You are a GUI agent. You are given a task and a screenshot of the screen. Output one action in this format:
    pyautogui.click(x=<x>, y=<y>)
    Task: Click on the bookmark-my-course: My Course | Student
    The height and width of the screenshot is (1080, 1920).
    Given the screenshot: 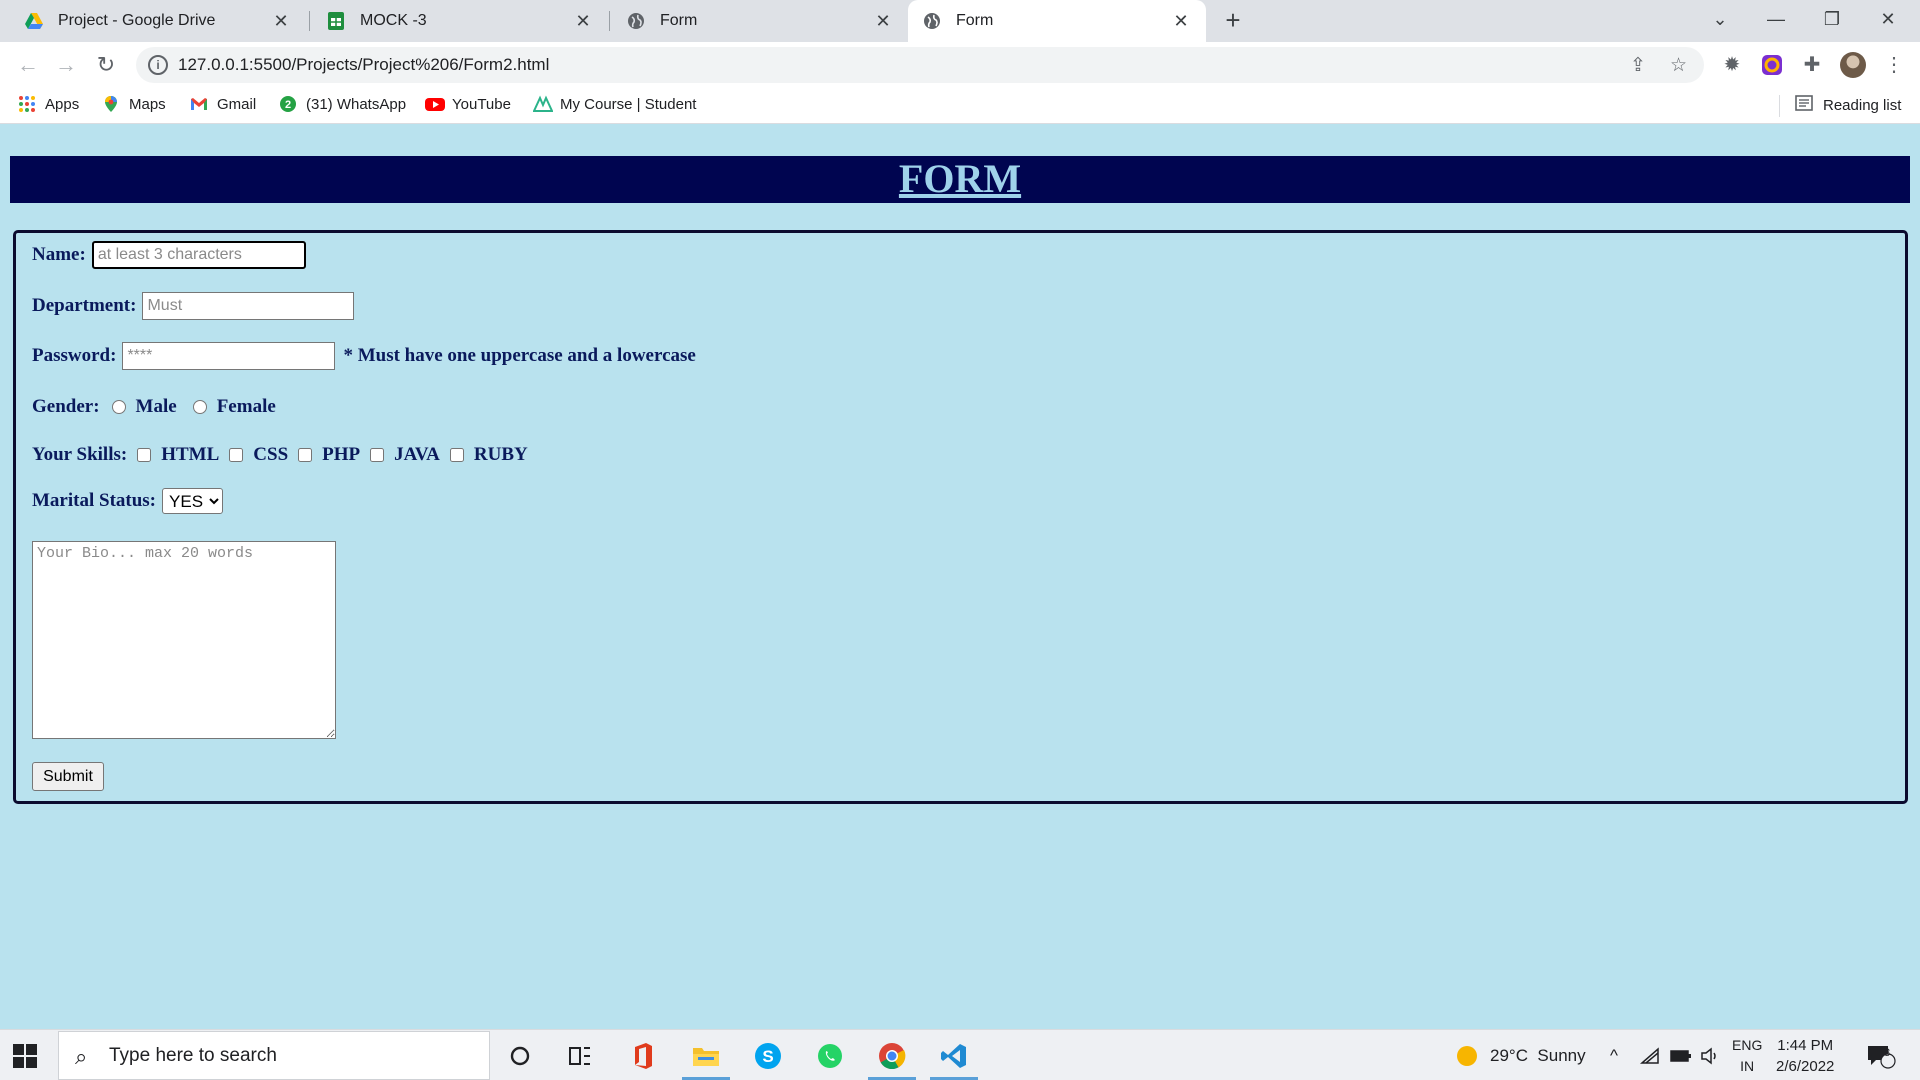 What is the action you would take?
    pyautogui.click(x=614, y=104)
    